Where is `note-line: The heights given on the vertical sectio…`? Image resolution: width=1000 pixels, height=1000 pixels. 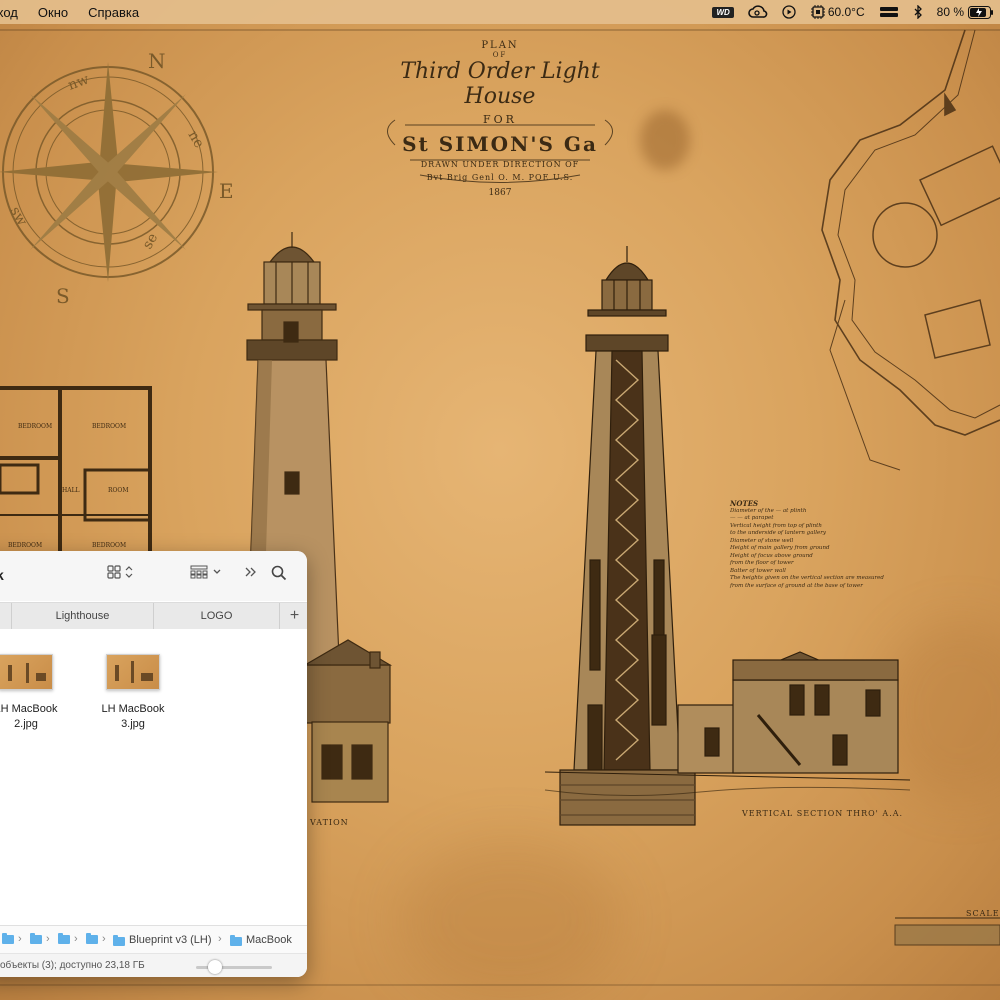
note-line: The heights given on the vertical sectio… is located at coordinates (807, 578).